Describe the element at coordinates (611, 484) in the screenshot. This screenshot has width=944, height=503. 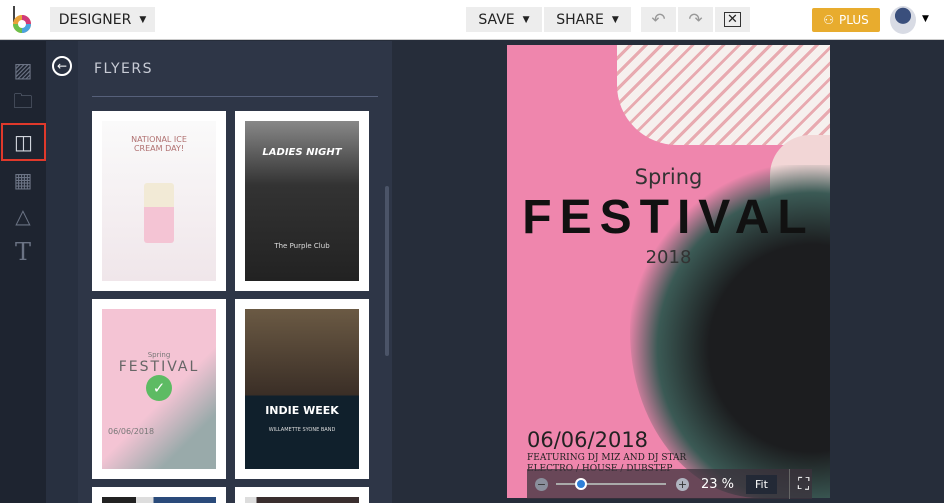
I see `zoom-slider` at that location.